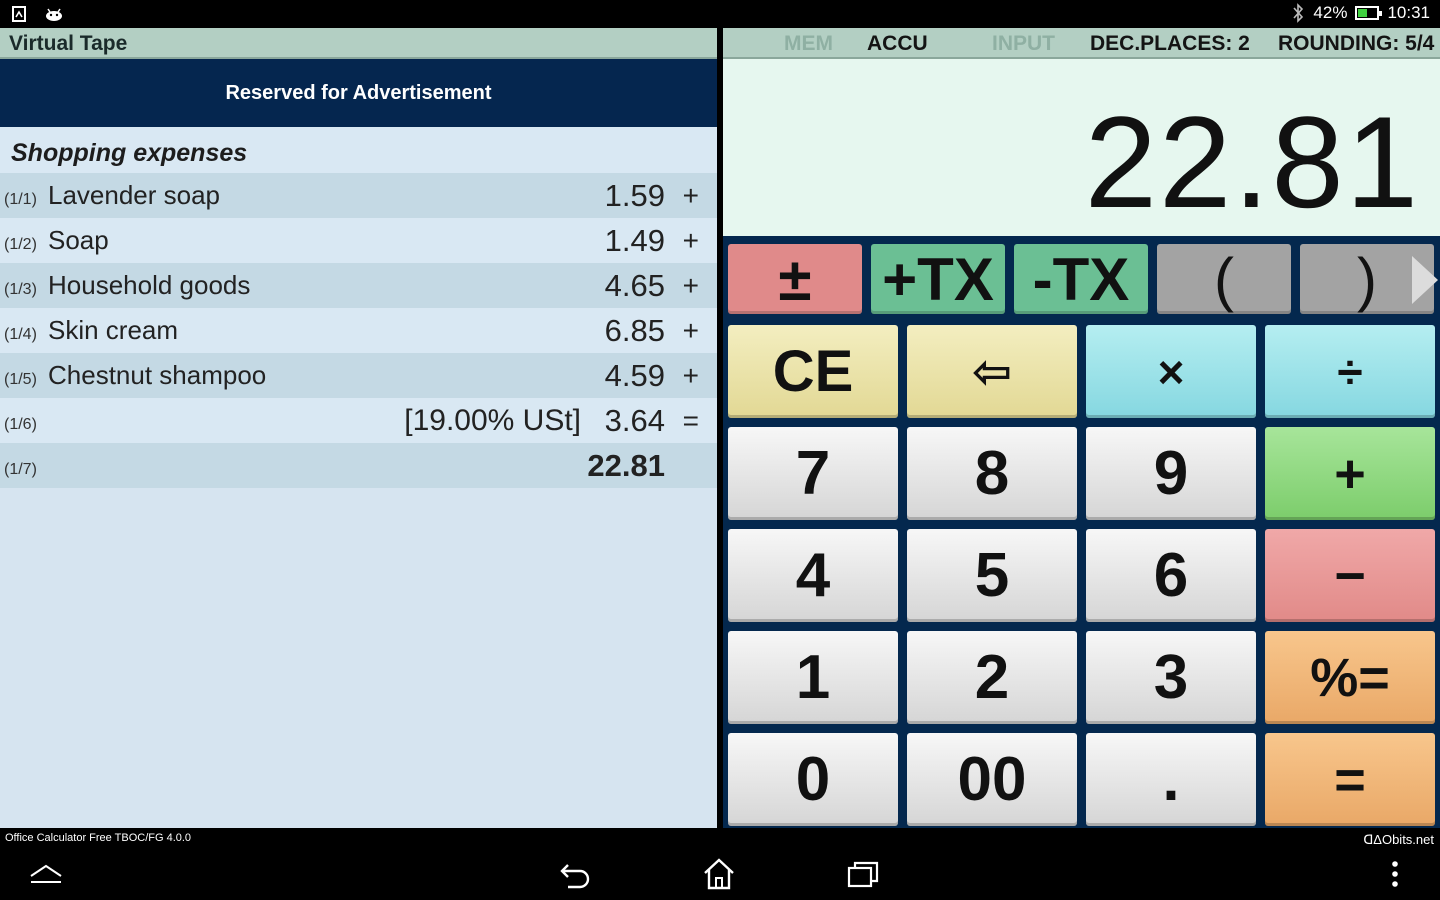 This screenshot has height=900, width=1440. Describe the element at coordinates (358, 375) in the screenshot. I see `tape-row: (1/5) Chestnut shampoo 4.59 +` at that location.